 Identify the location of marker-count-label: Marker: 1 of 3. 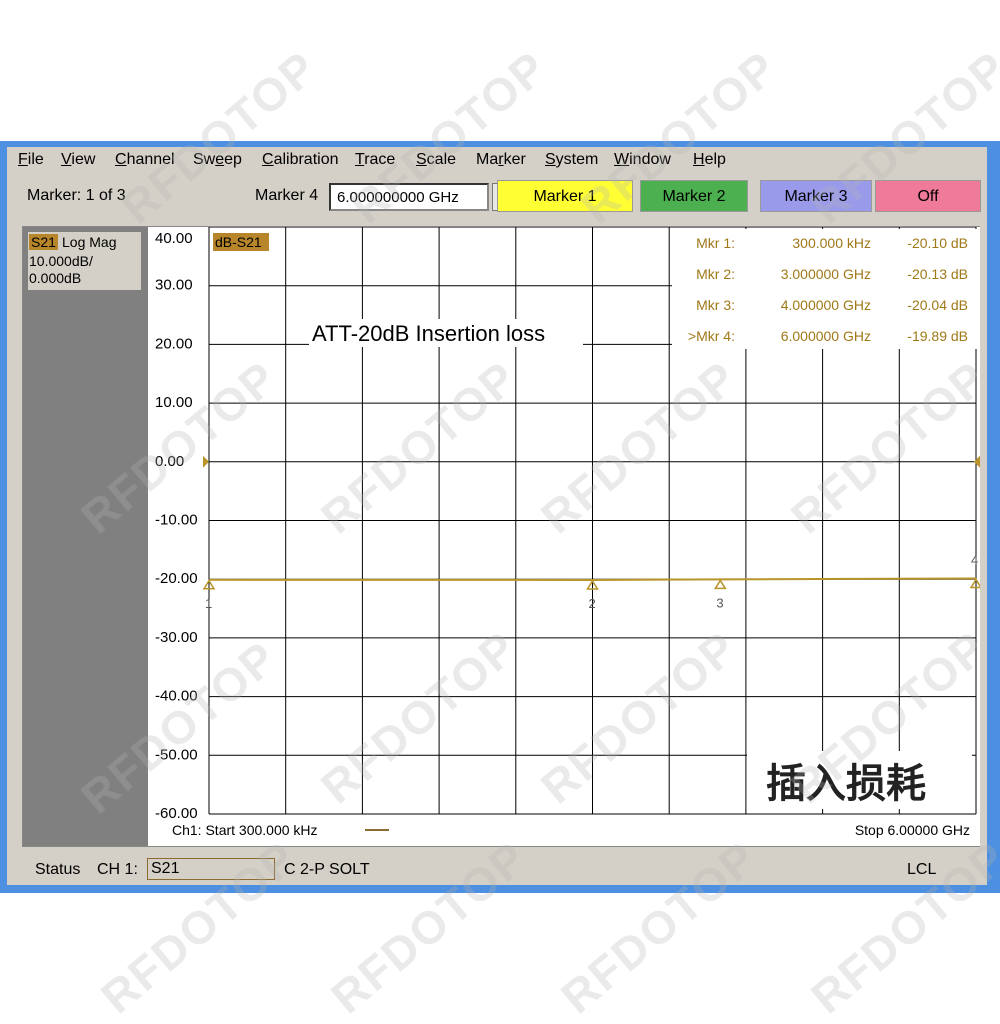
(76, 195).